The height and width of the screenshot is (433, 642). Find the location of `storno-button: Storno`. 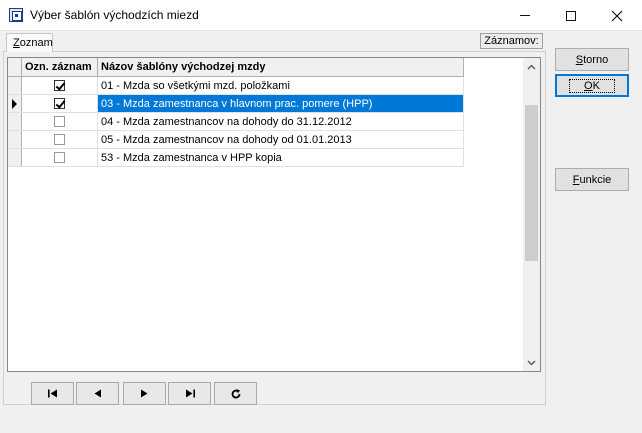

storno-button: Storno is located at coordinates (592, 59).